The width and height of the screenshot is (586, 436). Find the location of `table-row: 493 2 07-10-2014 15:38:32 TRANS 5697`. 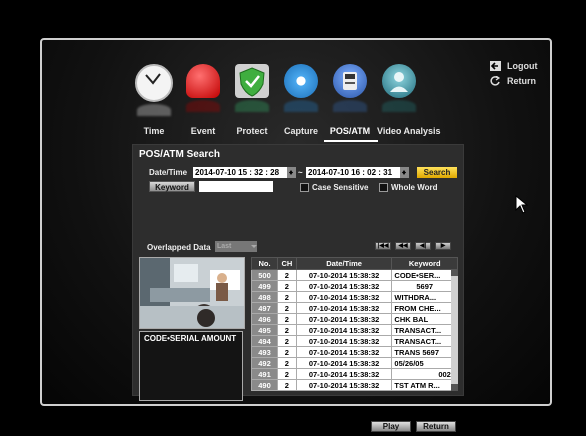

table-row: 493 2 07-10-2014 15:38:32 TRANS 5697 is located at coordinates (354, 352).